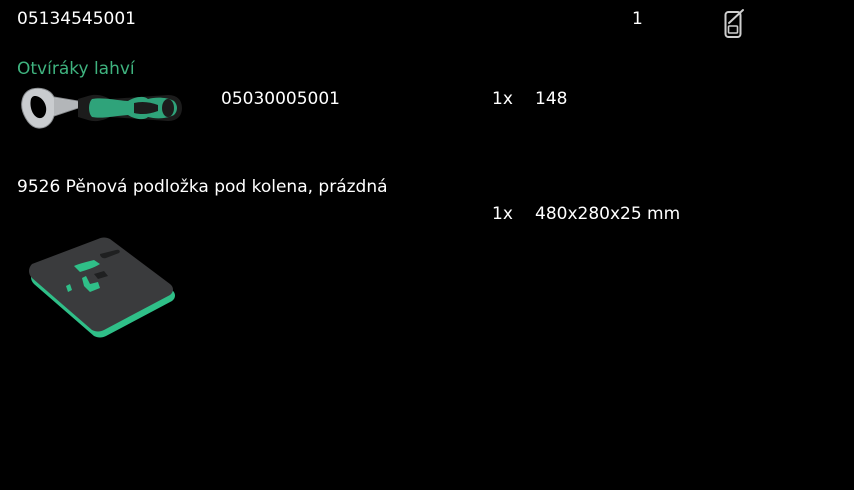  Describe the element at coordinates (734, 24) in the screenshot. I see `mobile-phone-icon` at that location.